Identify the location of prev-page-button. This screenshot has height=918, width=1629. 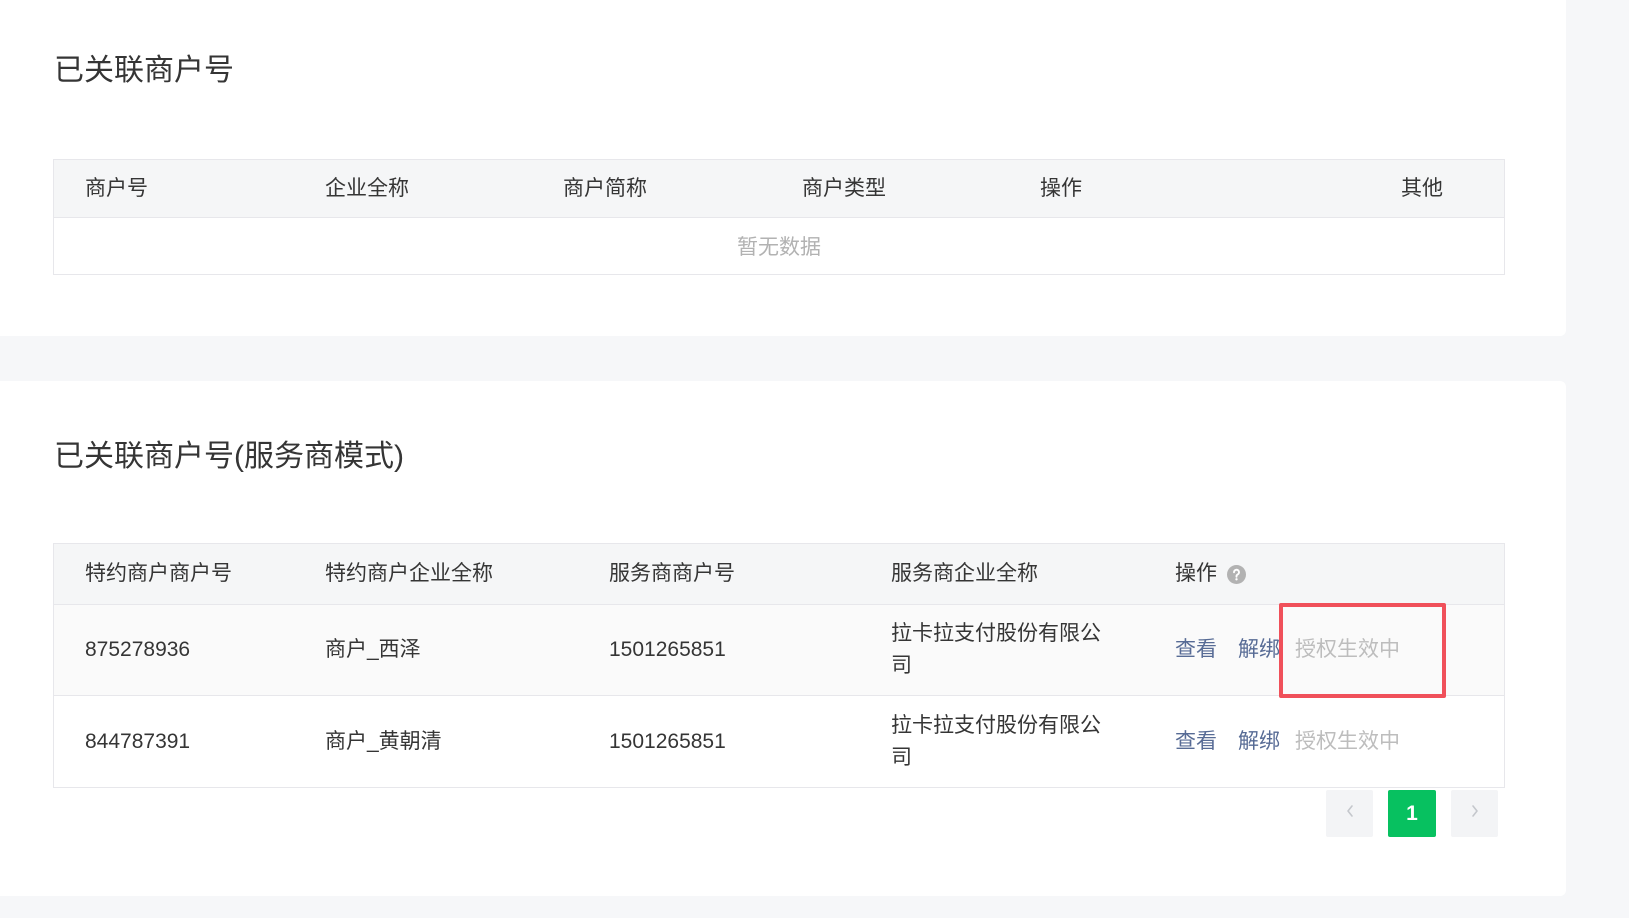
(1349, 813).